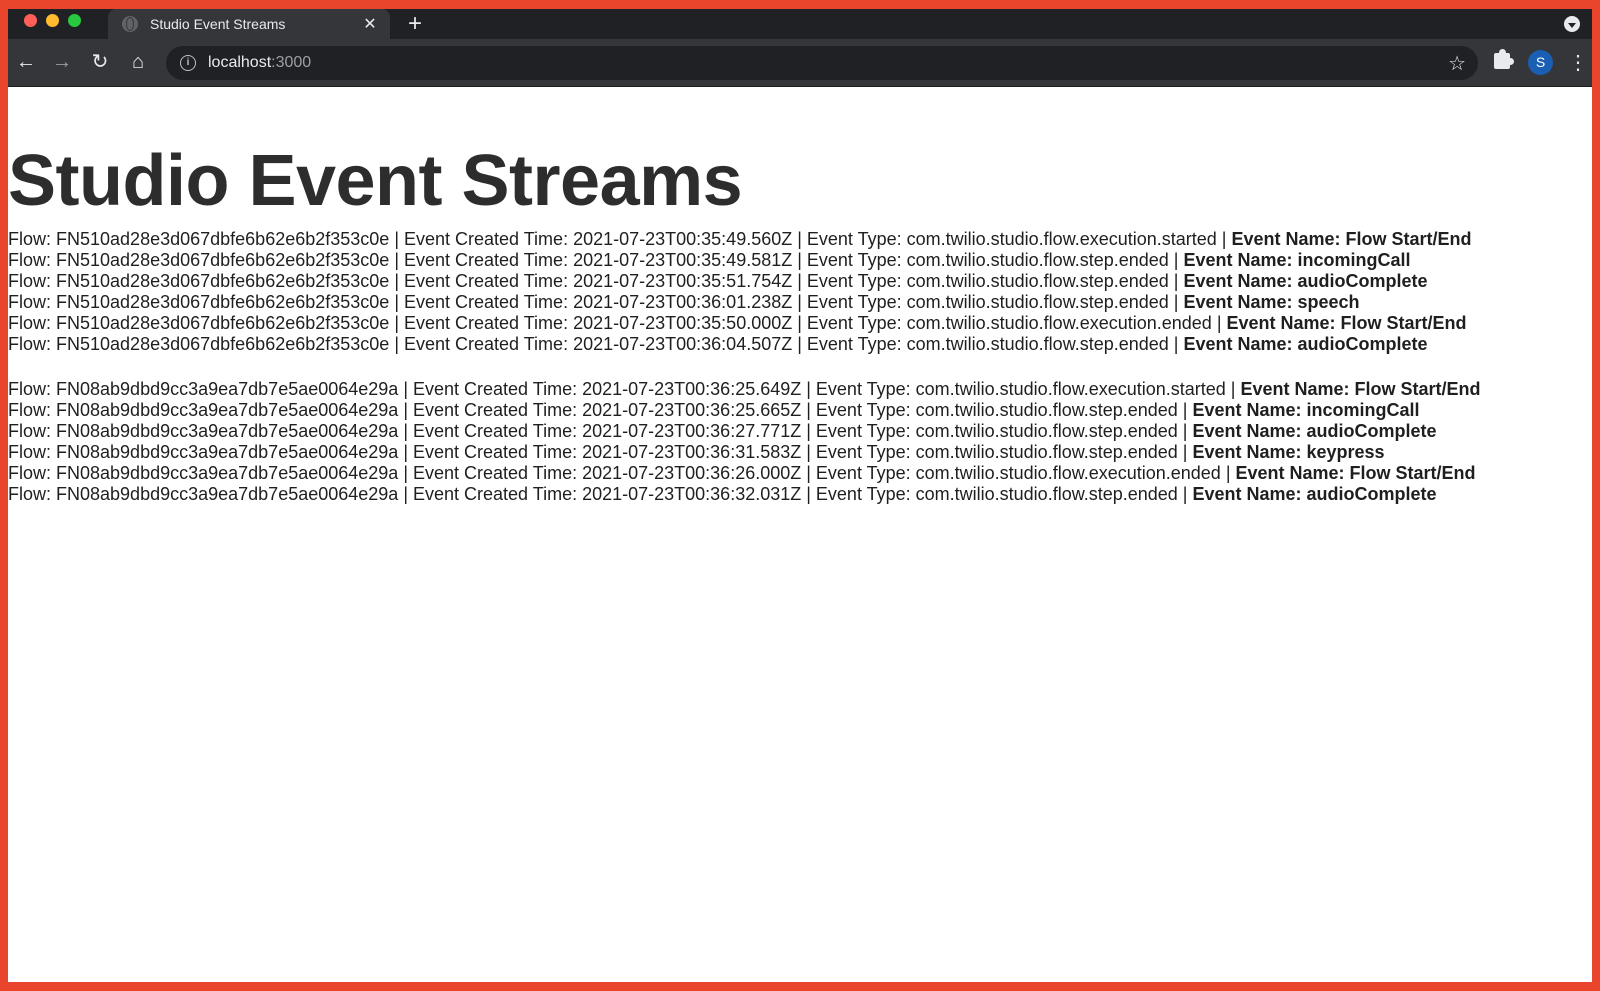  Describe the element at coordinates (130, 24) in the screenshot. I see `globe-icon` at that location.